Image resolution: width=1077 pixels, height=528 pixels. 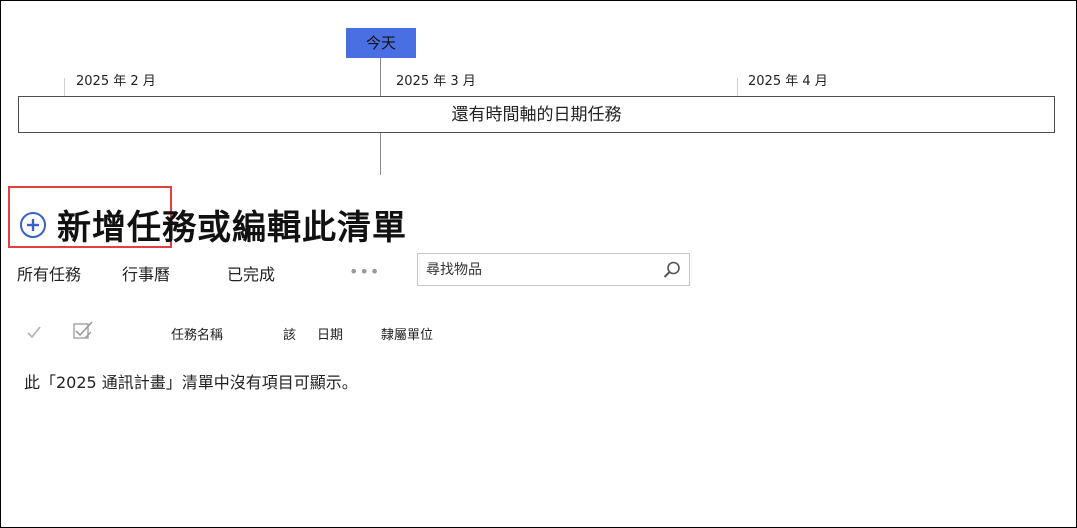 What do you see at coordinates (33, 225) in the screenshot?
I see `plus-circle-icon` at bounding box center [33, 225].